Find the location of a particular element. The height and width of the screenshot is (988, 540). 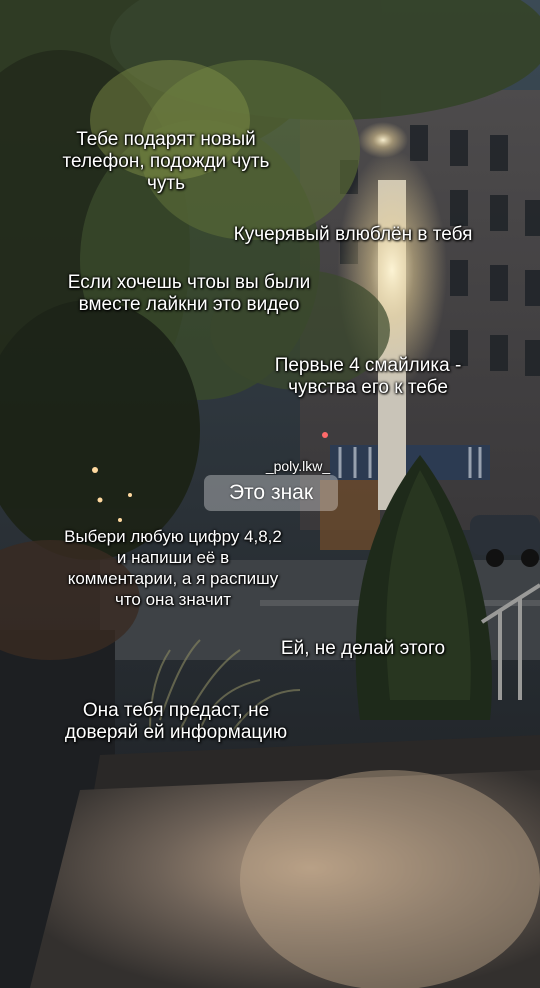

username-watermark: _poly.lkw_ is located at coordinates (298, 466).